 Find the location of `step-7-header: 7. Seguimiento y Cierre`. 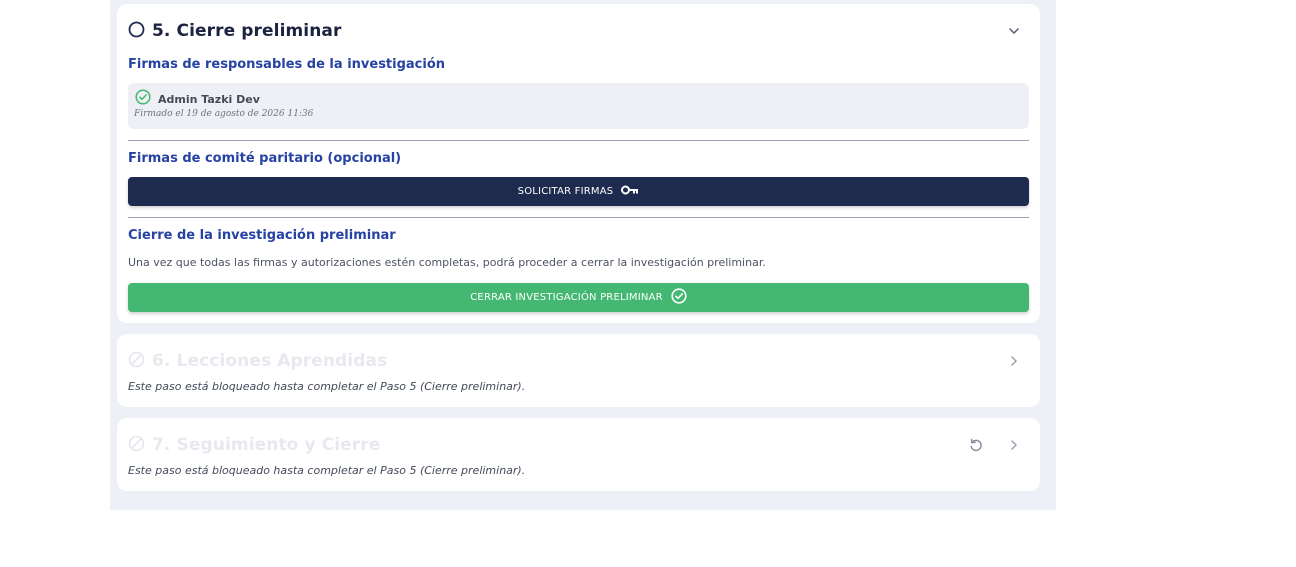

step-7-header: 7. Seguimiento y Cierre is located at coordinates (576, 445).